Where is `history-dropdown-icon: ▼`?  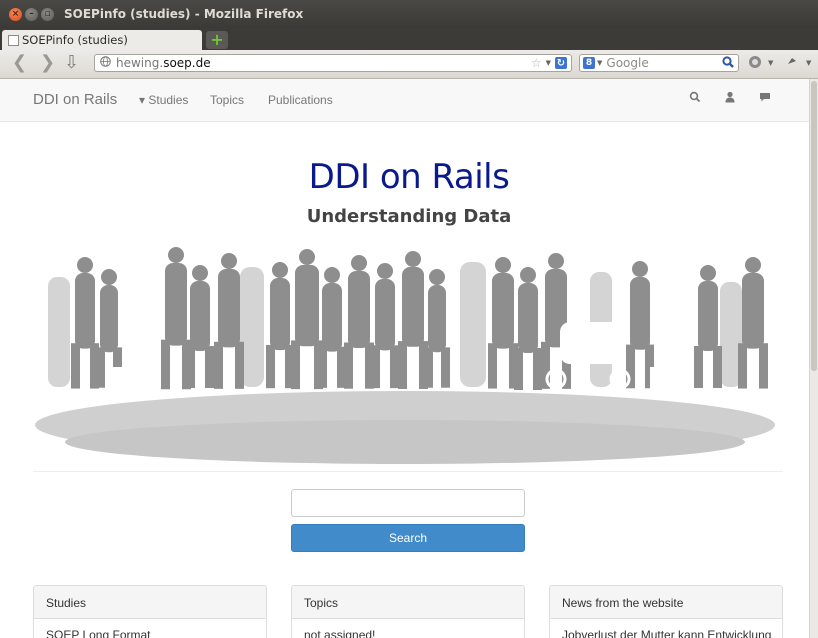
history-dropdown-icon: ▼ is located at coordinates (548, 63).